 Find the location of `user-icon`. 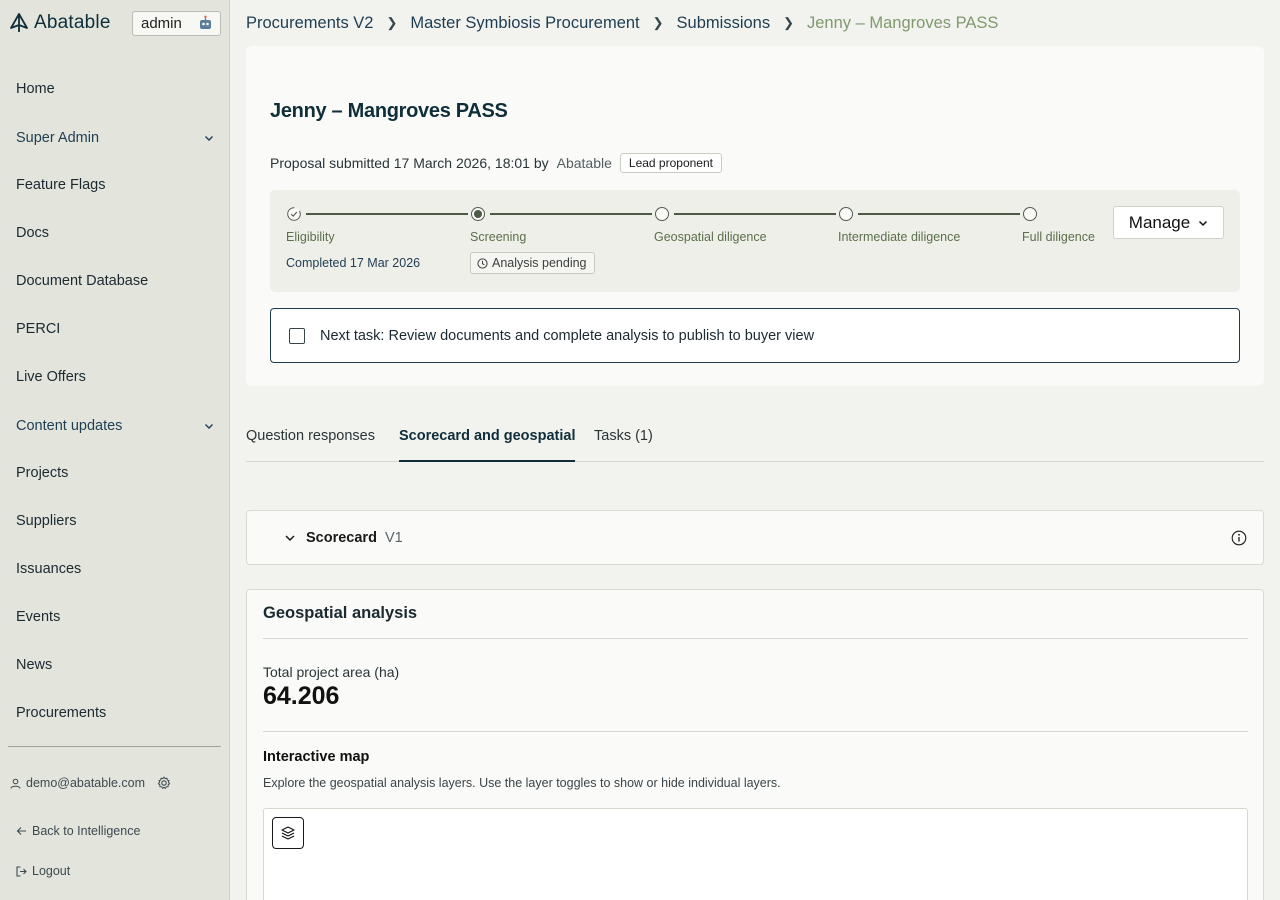

user-icon is located at coordinates (15, 783).